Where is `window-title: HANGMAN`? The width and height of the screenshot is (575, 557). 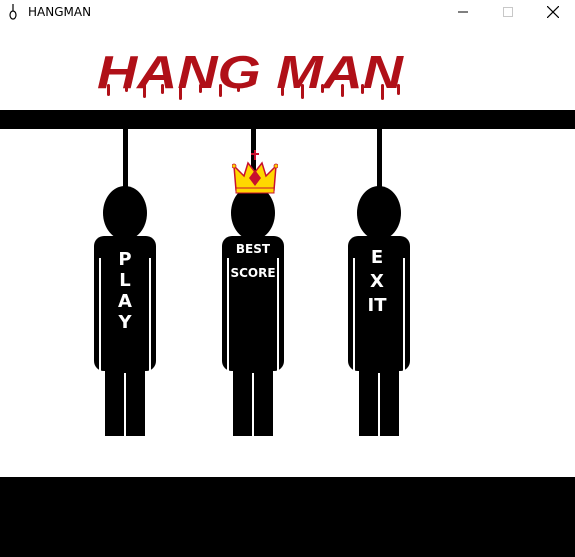 window-title: HANGMAN is located at coordinates (60, 12).